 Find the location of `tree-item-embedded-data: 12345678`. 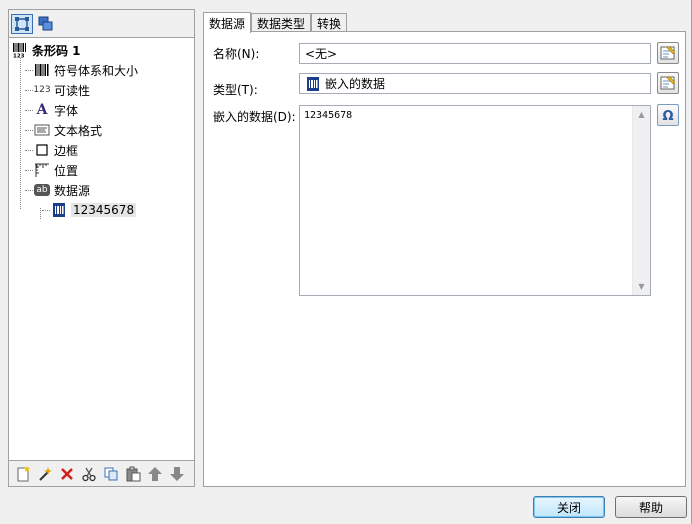

tree-item-embedded-data: 12345678 is located at coordinates (101, 210).